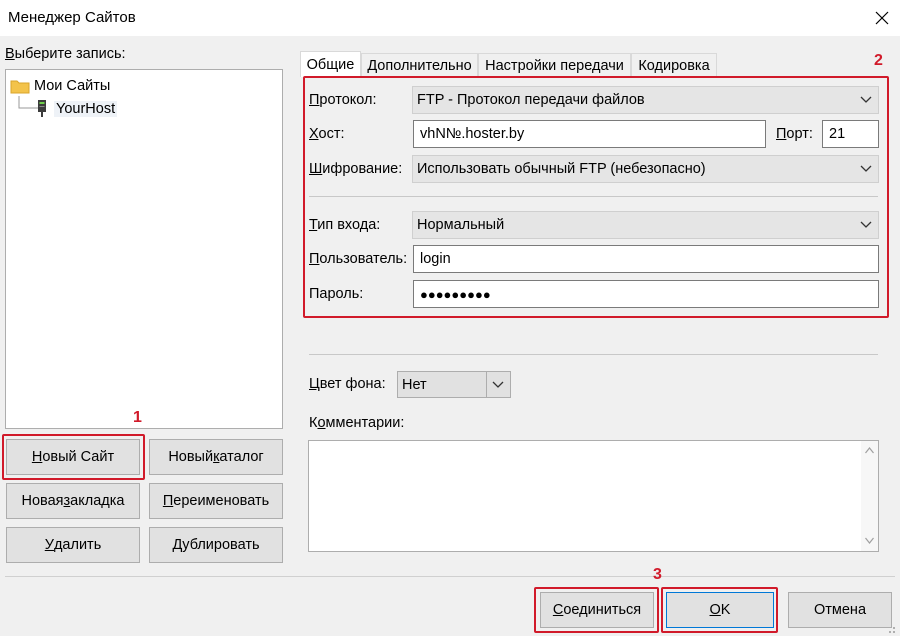 The width and height of the screenshot is (900, 636). Describe the element at coordinates (840, 610) in the screenshot. I see `cancel-button: Отмена` at that location.